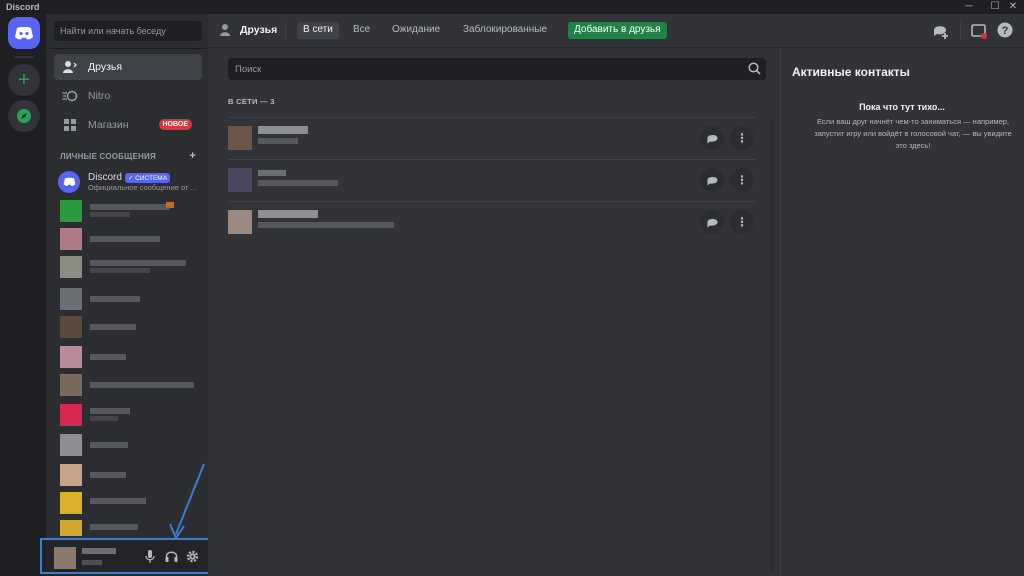 The width and height of the screenshot is (1024, 576). I want to click on tab-pending: Ожидание, so click(416, 30).